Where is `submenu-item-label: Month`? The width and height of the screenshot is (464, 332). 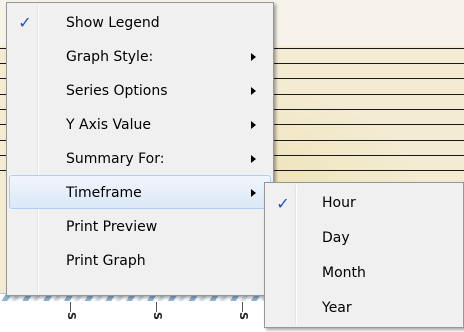 submenu-item-label: Month is located at coordinates (344, 273).